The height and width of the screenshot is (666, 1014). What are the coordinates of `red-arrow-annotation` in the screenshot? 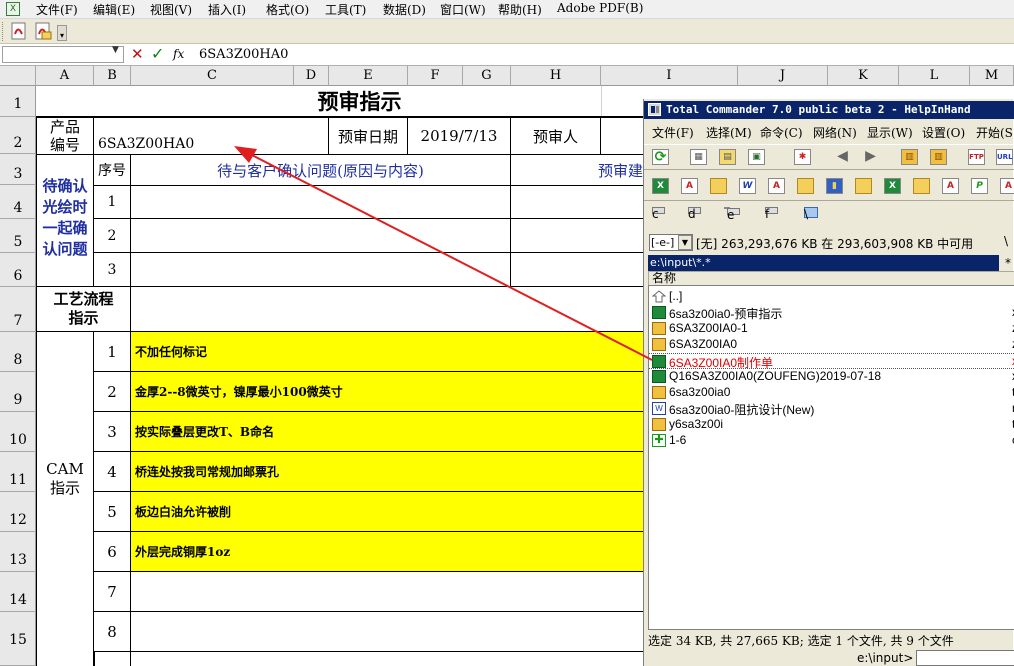 It's located at (443, 253).